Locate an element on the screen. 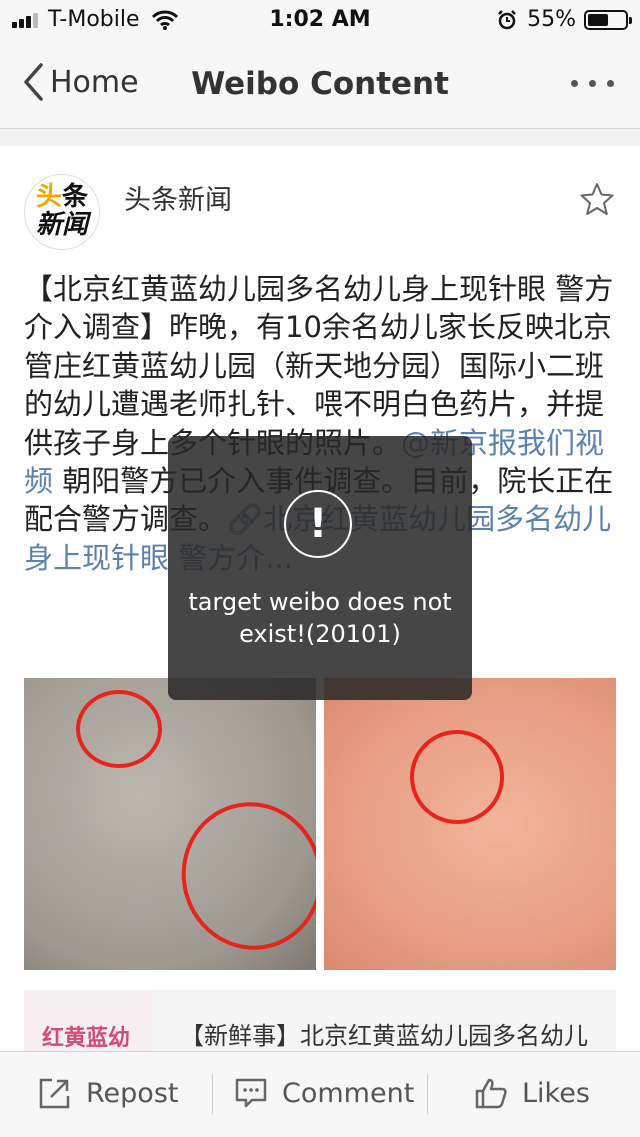 Image resolution: width=640 pixels, height=1137 pixels. avatar: 头条 新闻 is located at coordinates (62, 212).